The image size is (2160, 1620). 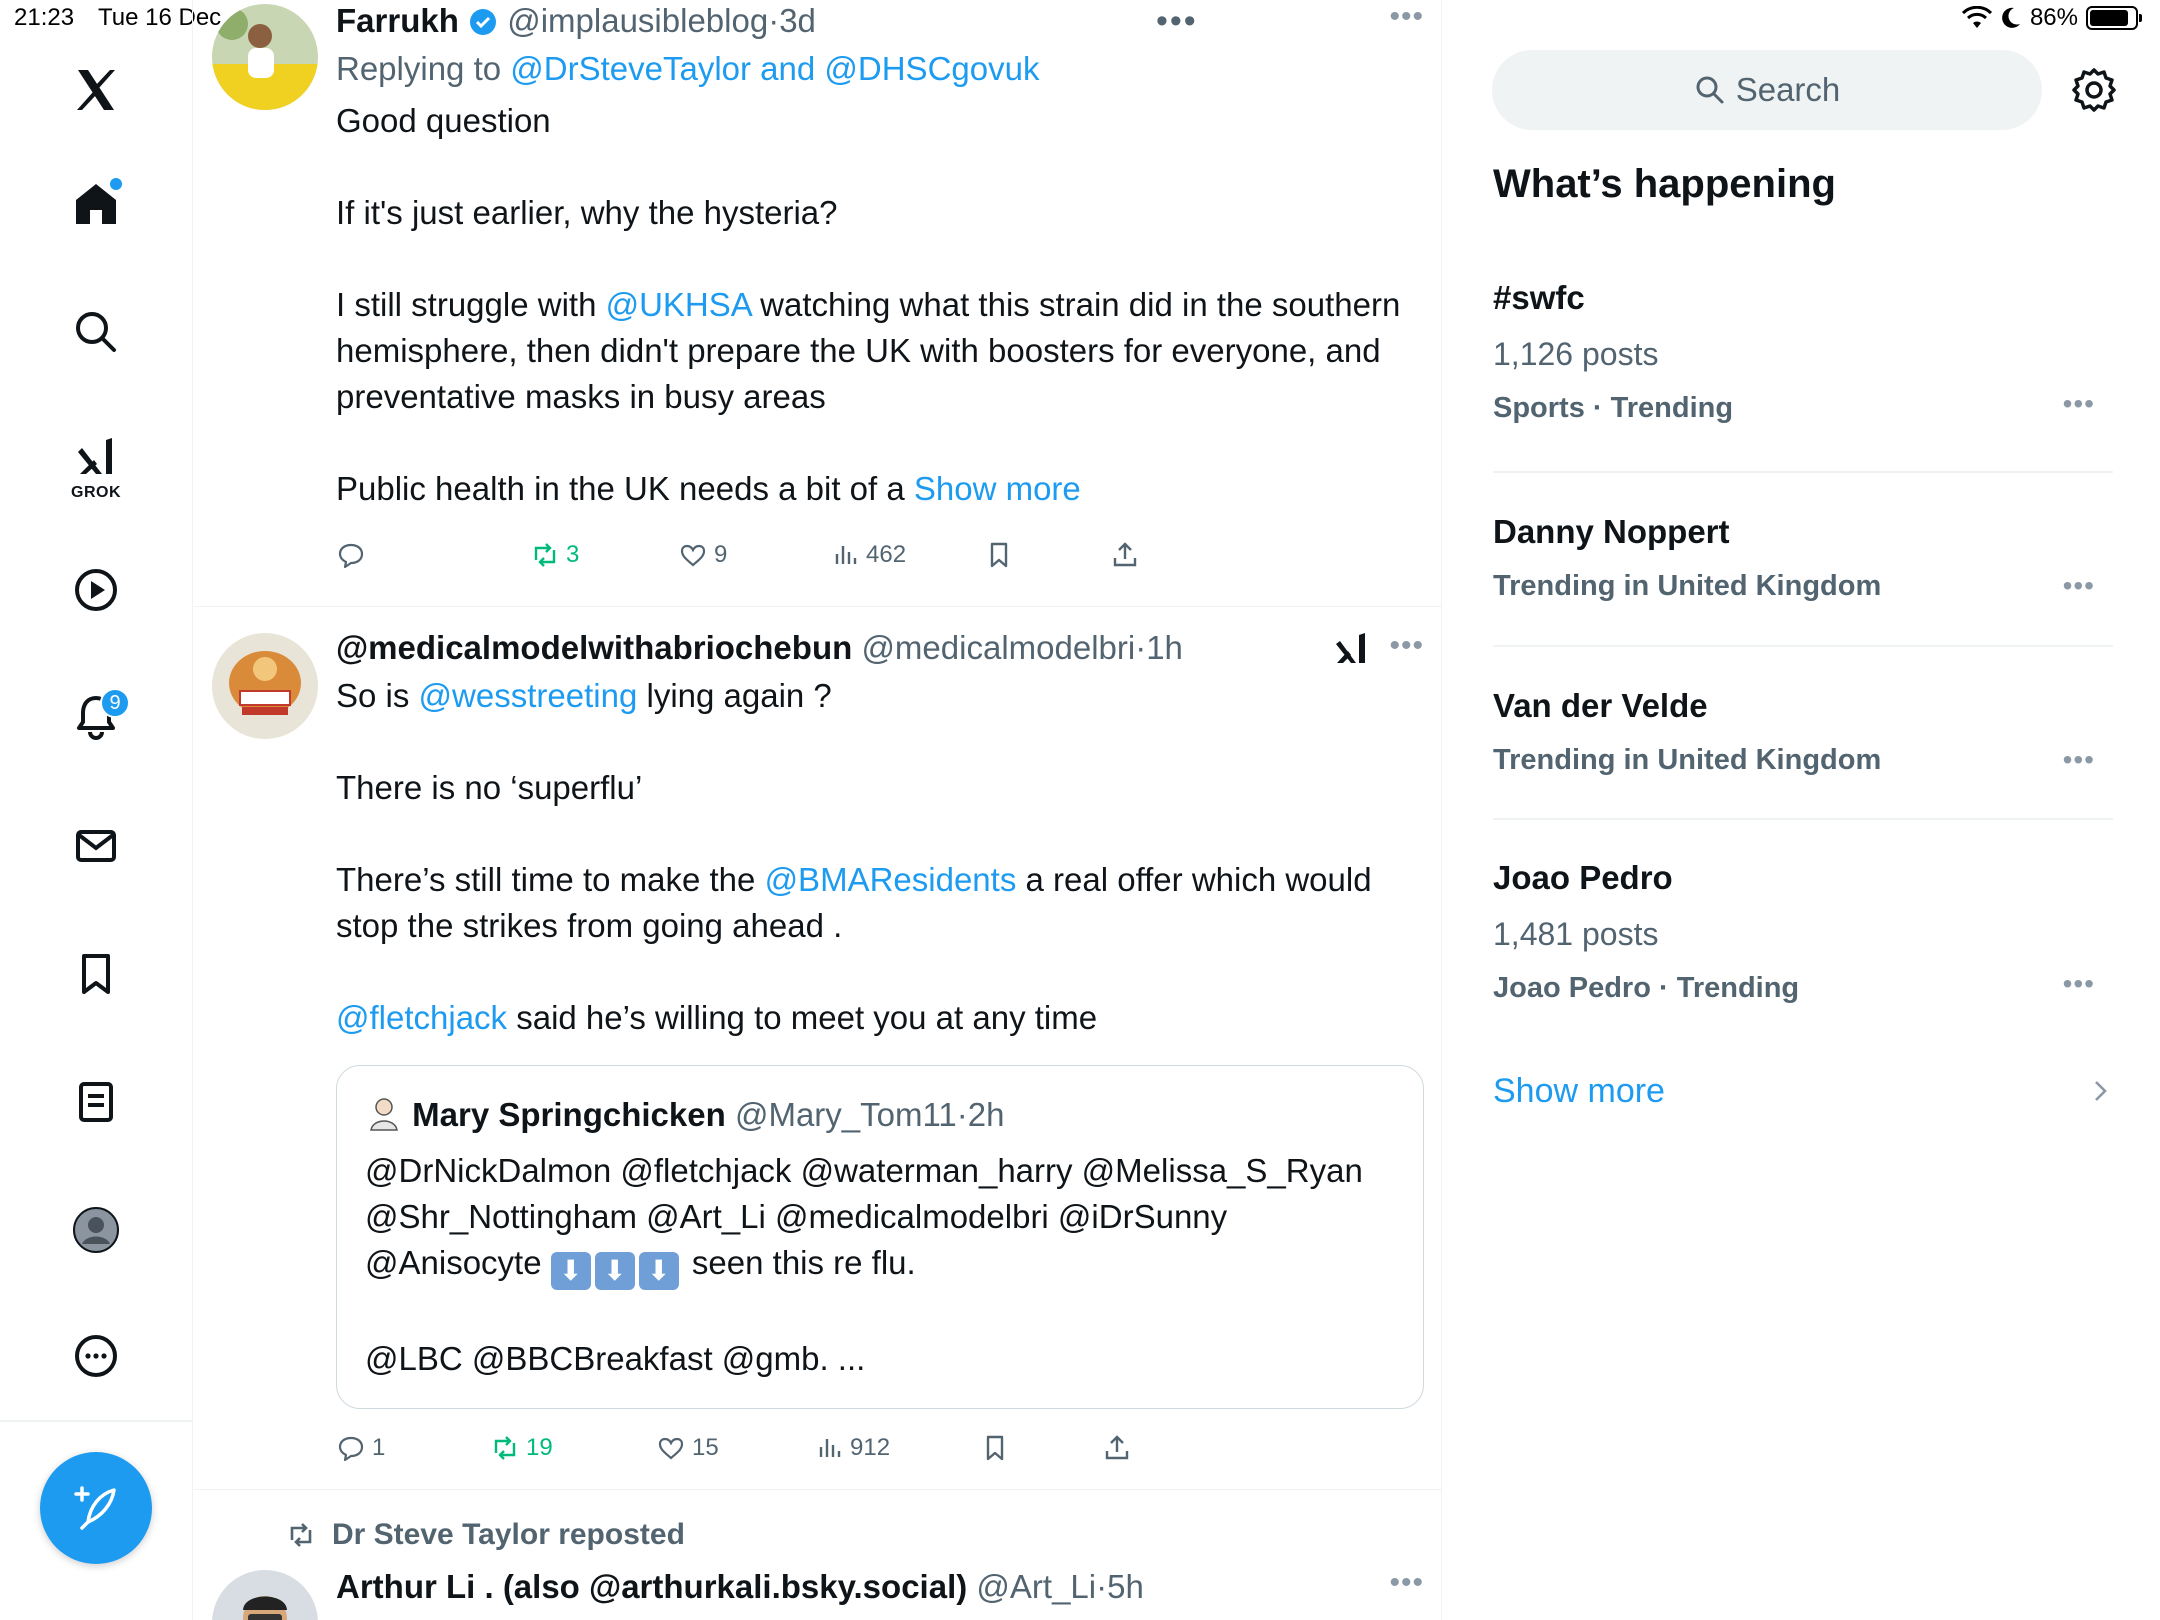 I want to click on nav-grok: GROK, so click(x=96, y=462).